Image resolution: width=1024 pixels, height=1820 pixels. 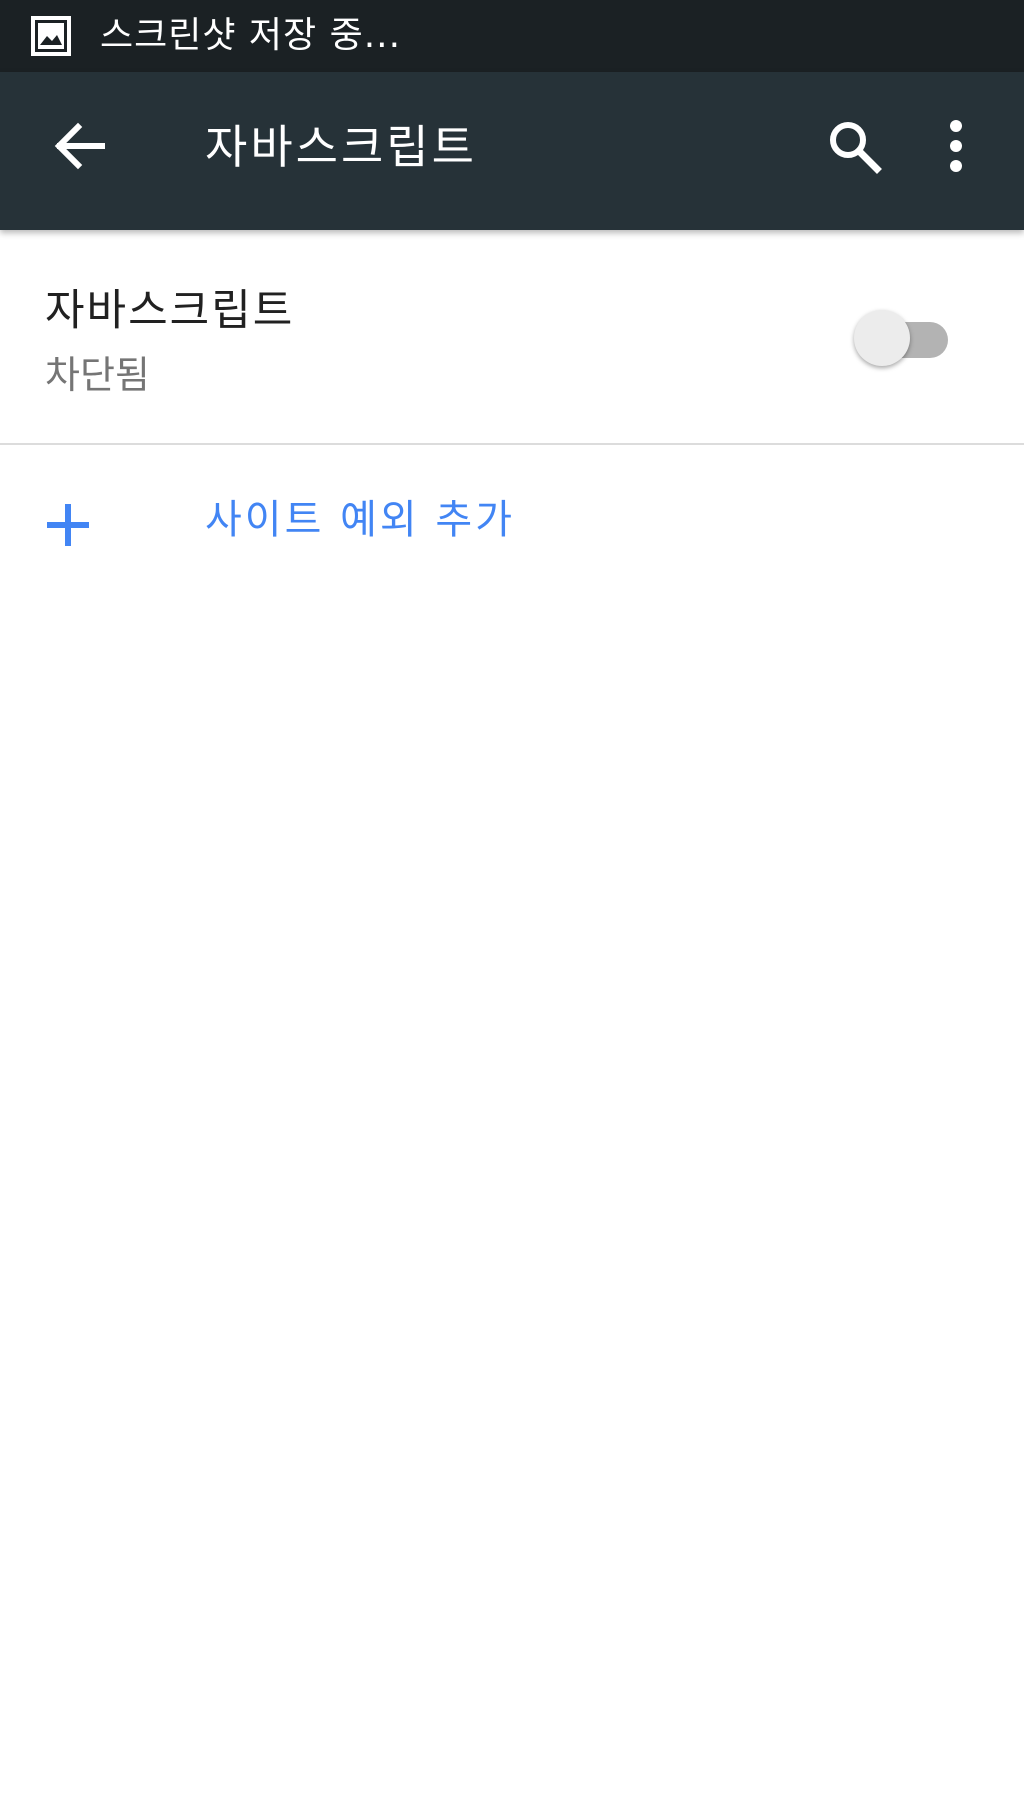 I want to click on javascript-toggle, so click(x=901, y=340).